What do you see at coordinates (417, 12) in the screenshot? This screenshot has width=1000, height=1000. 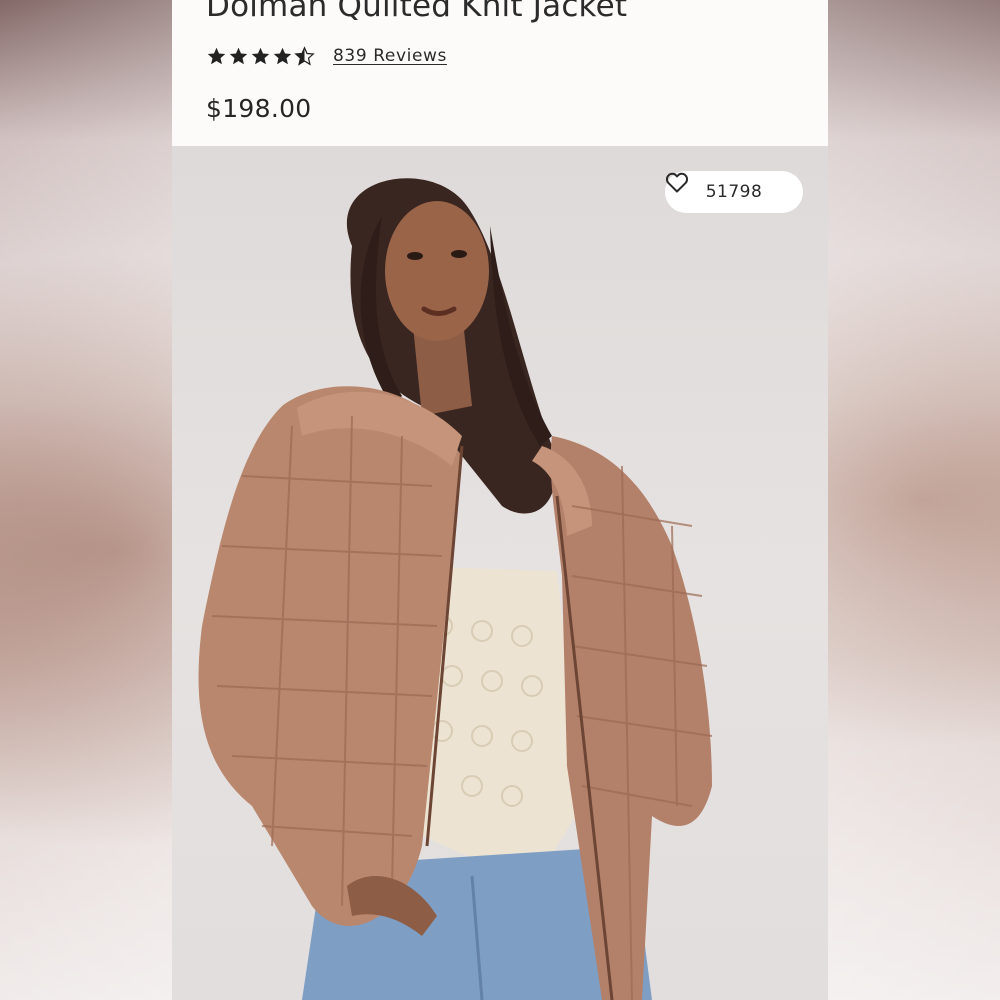 I see `product-title: Dolman Quilted Knit Jacket` at bounding box center [417, 12].